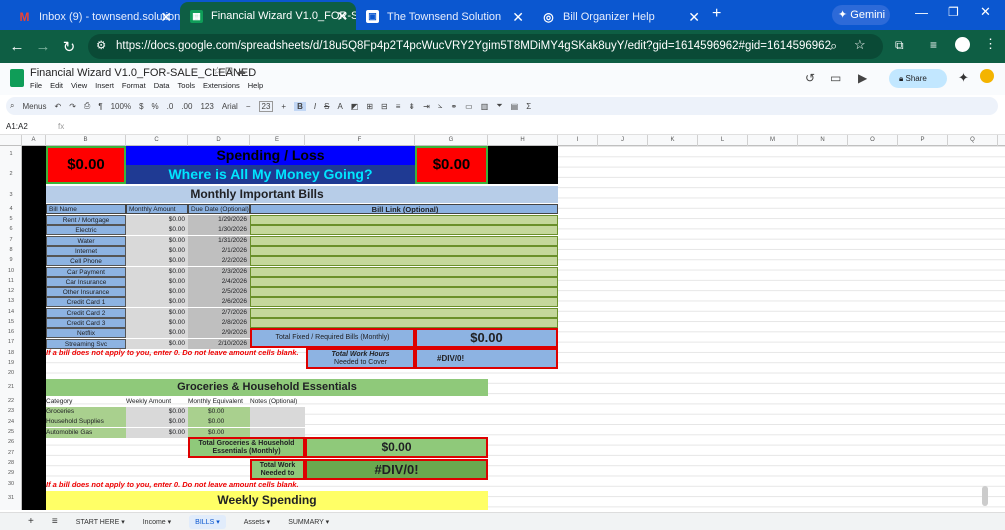 The width and height of the screenshot is (1005, 530). What do you see at coordinates (833, 46) in the screenshot?
I see `zoom-icon: ⌕` at bounding box center [833, 46].